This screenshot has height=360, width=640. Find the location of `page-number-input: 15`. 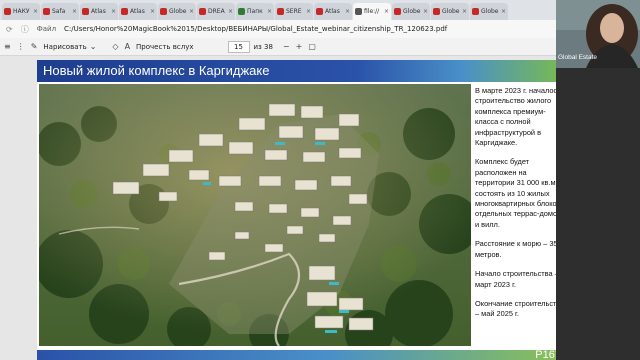

page-number-input: 15 is located at coordinates (238, 46).